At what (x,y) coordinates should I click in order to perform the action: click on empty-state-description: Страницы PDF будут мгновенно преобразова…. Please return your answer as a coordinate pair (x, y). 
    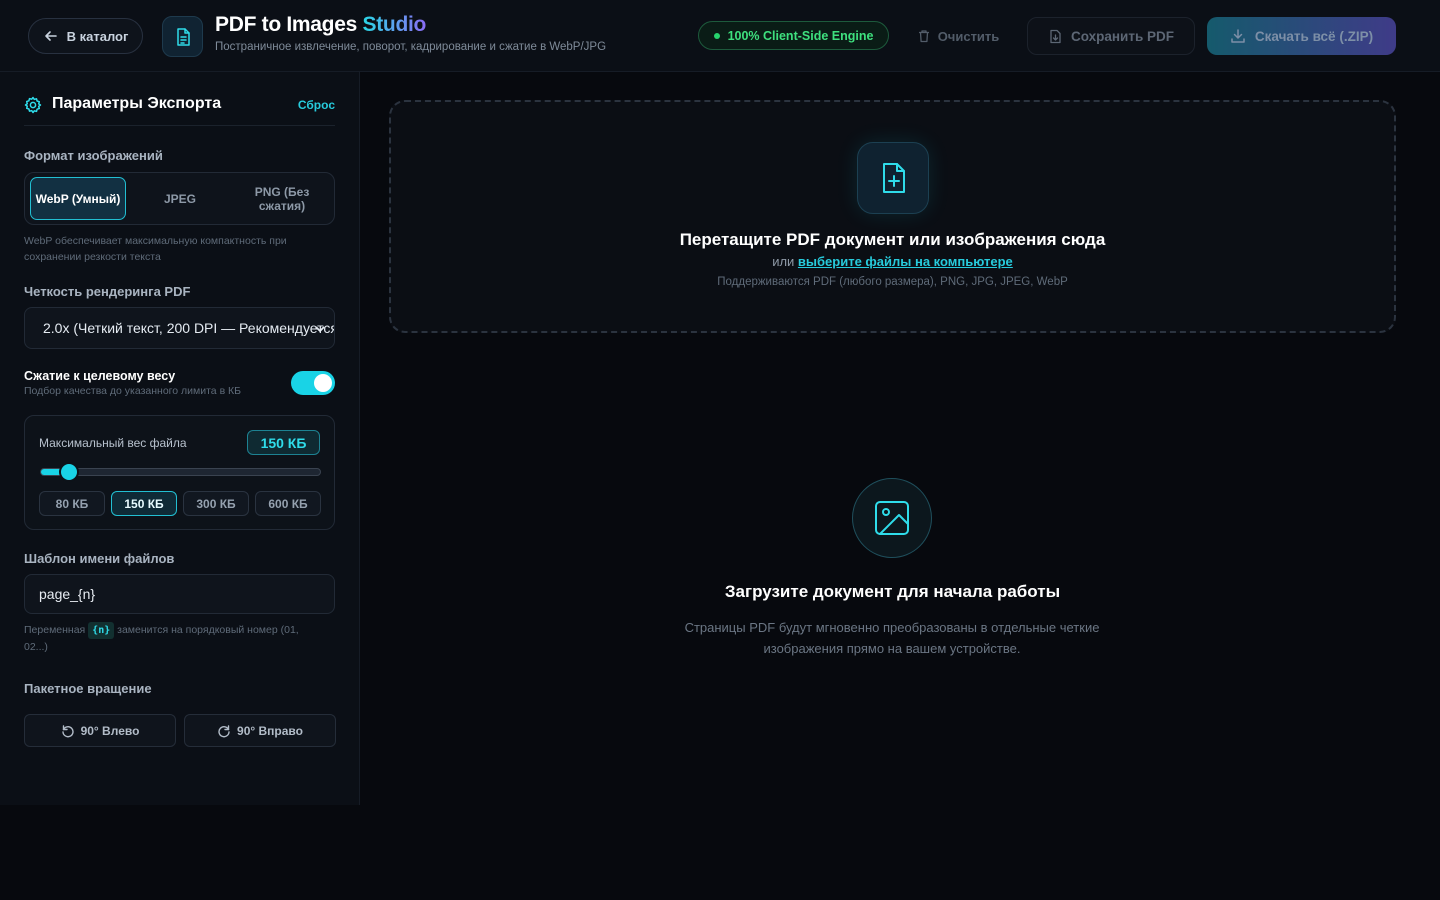
    Looking at the image, I should click on (892, 638).